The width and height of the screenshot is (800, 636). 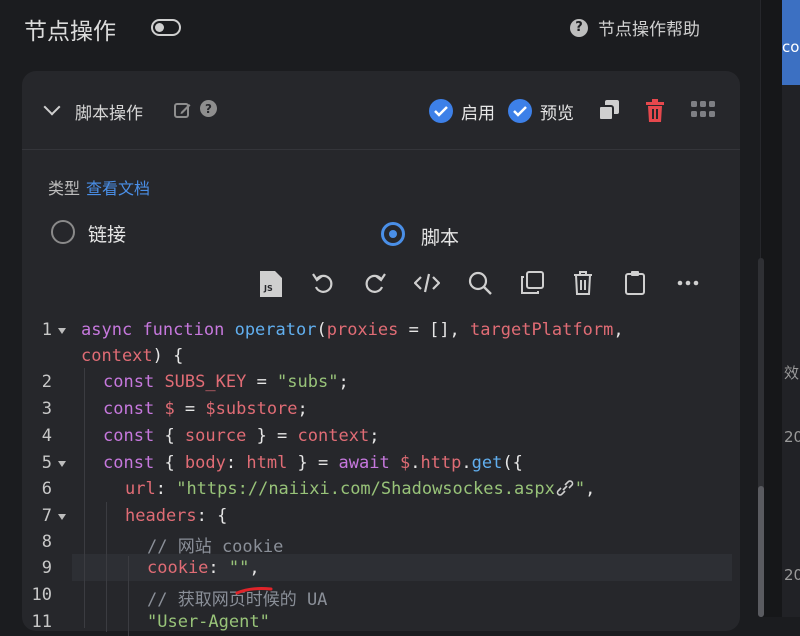 What do you see at coordinates (440, 236) in the screenshot?
I see `radio-script-label: 脚本` at bounding box center [440, 236].